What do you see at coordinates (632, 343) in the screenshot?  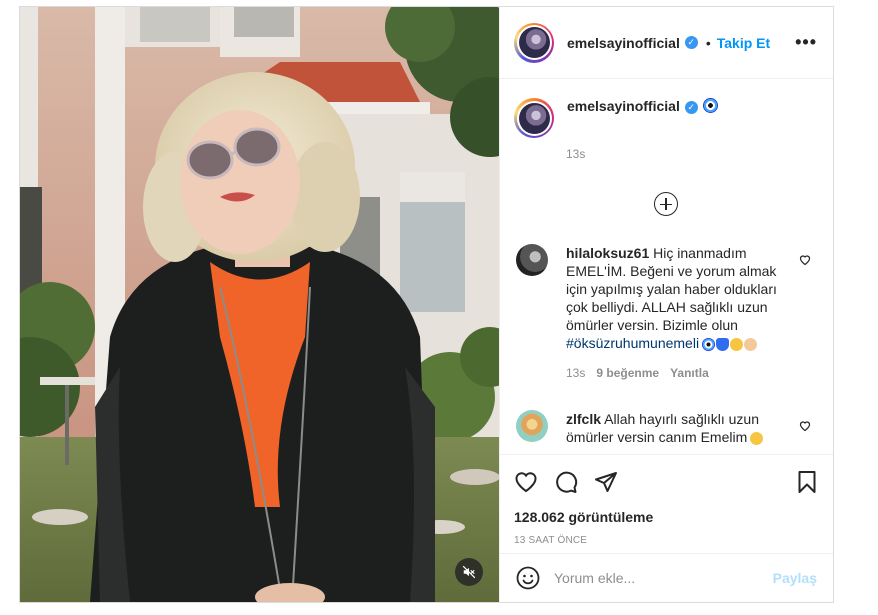 I see `comment-hashtag: #öksüzruhumunemeli` at bounding box center [632, 343].